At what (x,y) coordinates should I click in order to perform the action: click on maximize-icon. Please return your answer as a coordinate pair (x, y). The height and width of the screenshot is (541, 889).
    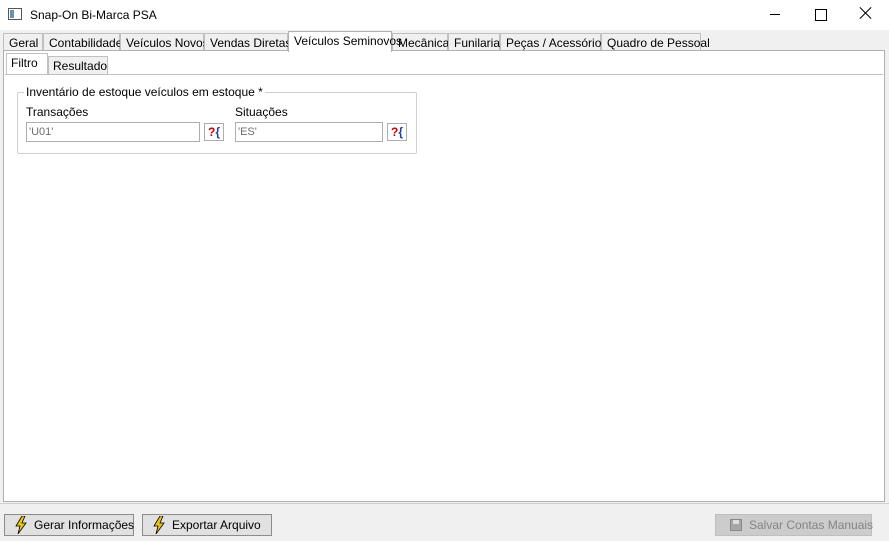
    Looking at the image, I should click on (821, 15).